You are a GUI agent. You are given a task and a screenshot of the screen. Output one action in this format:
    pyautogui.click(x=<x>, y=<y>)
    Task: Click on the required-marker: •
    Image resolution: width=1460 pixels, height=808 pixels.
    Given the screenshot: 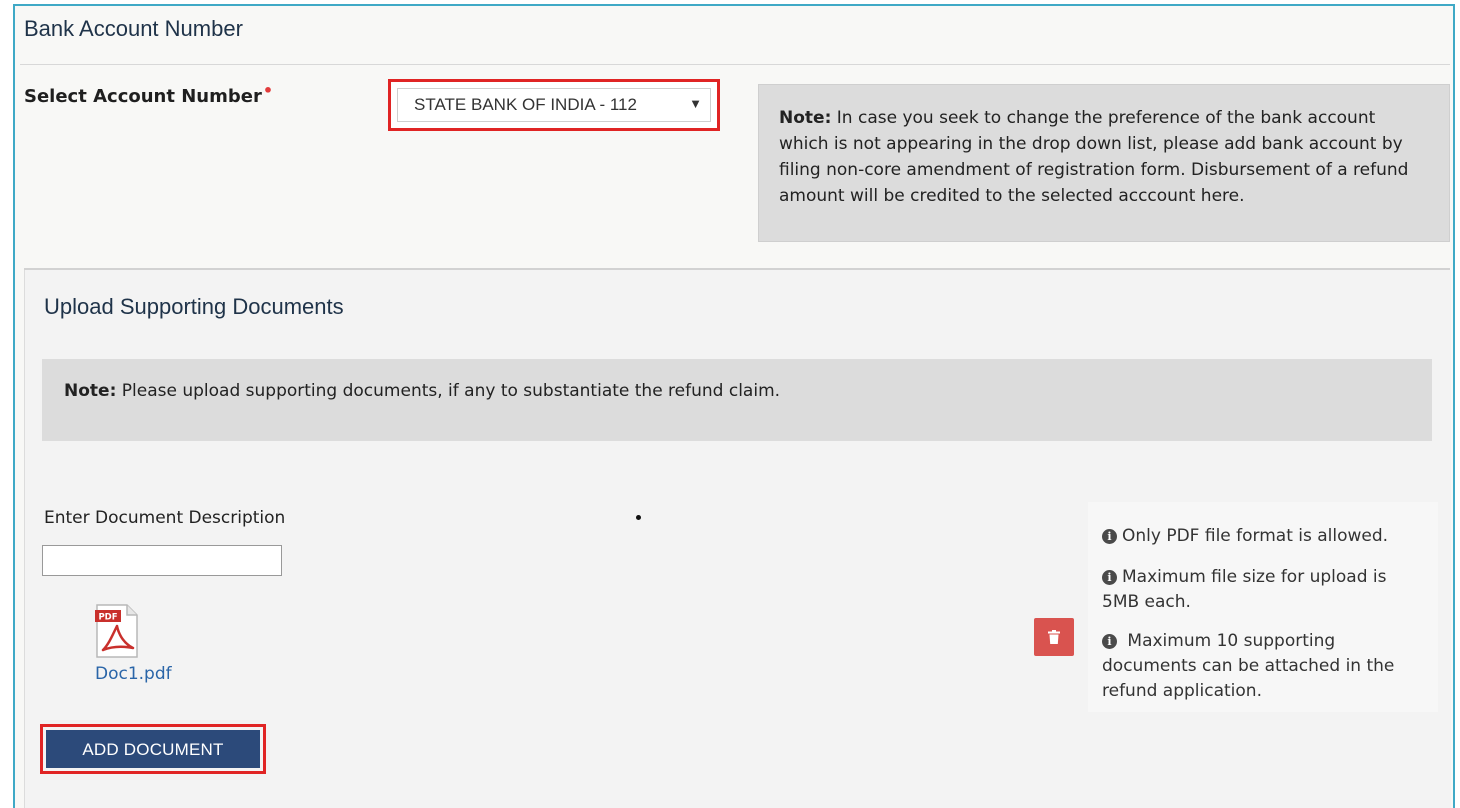 What is the action you would take?
    pyautogui.click(x=268, y=90)
    